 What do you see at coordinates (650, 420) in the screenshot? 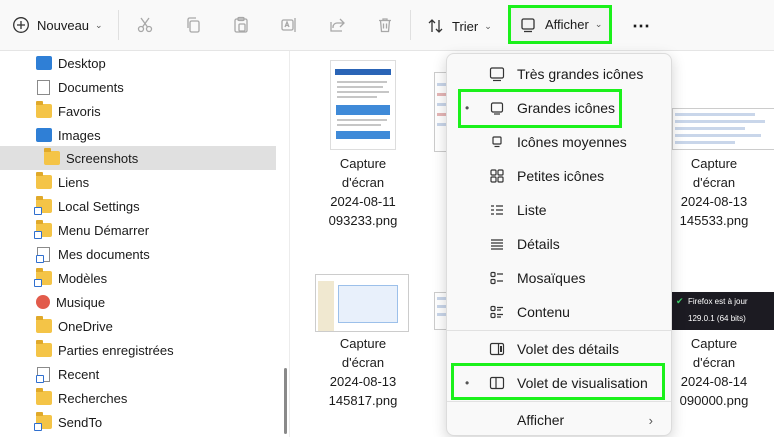
I see `submenu-arrow-icon: ›` at bounding box center [650, 420].